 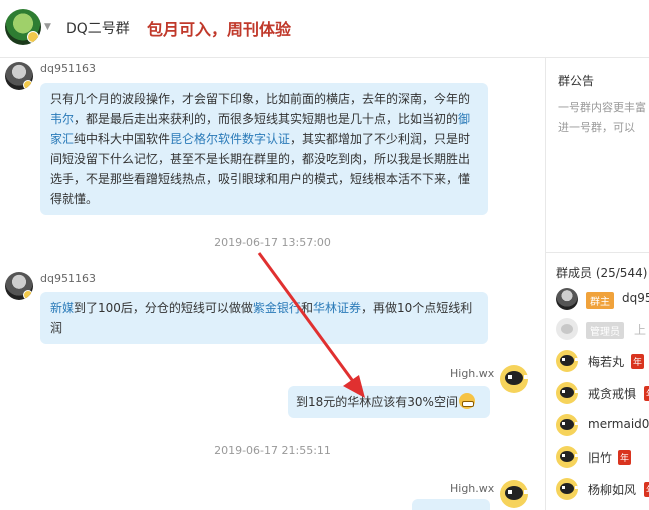 I want to click on stock-link: 昆仑格尔软件数字认证, so click(x=230, y=139).